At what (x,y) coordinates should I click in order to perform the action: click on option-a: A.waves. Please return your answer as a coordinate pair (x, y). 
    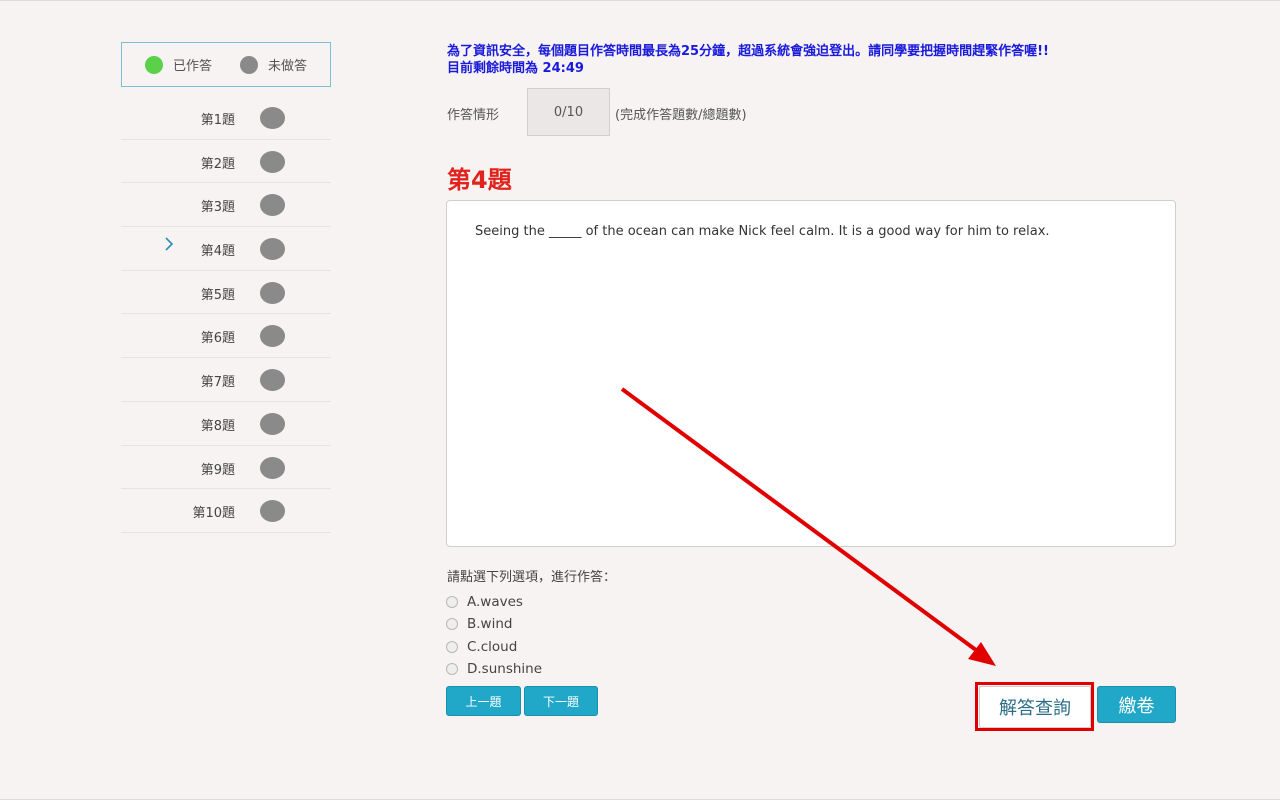
    Looking at the image, I should click on (494, 602).